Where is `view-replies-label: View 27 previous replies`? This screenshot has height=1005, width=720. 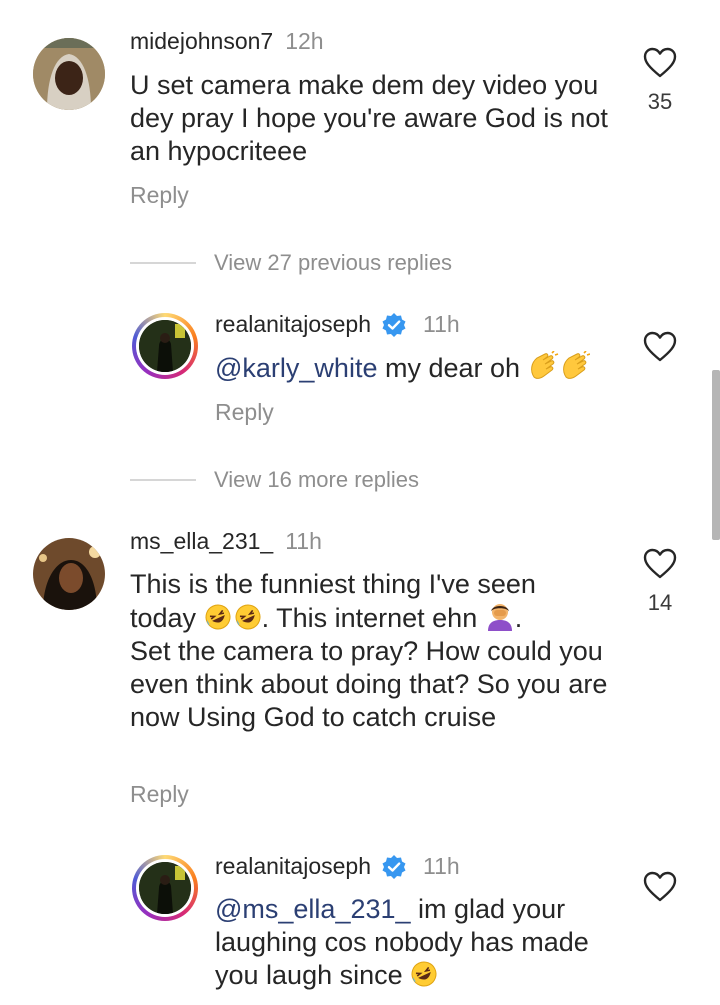
view-replies-label: View 27 previous replies is located at coordinates (333, 262).